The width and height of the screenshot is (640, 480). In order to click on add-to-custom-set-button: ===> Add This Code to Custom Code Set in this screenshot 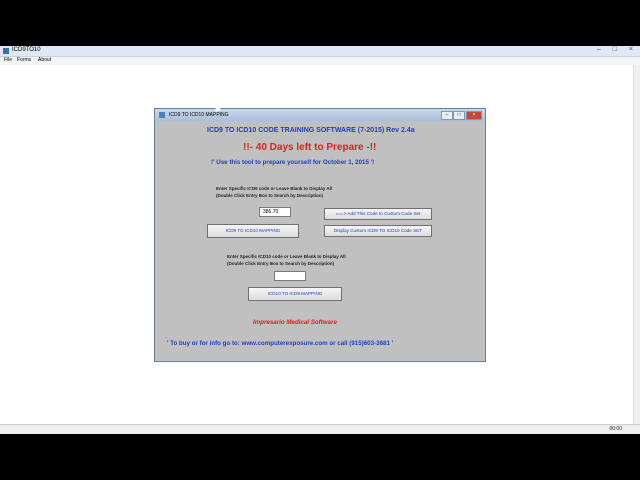, I will do `click(378, 214)`.